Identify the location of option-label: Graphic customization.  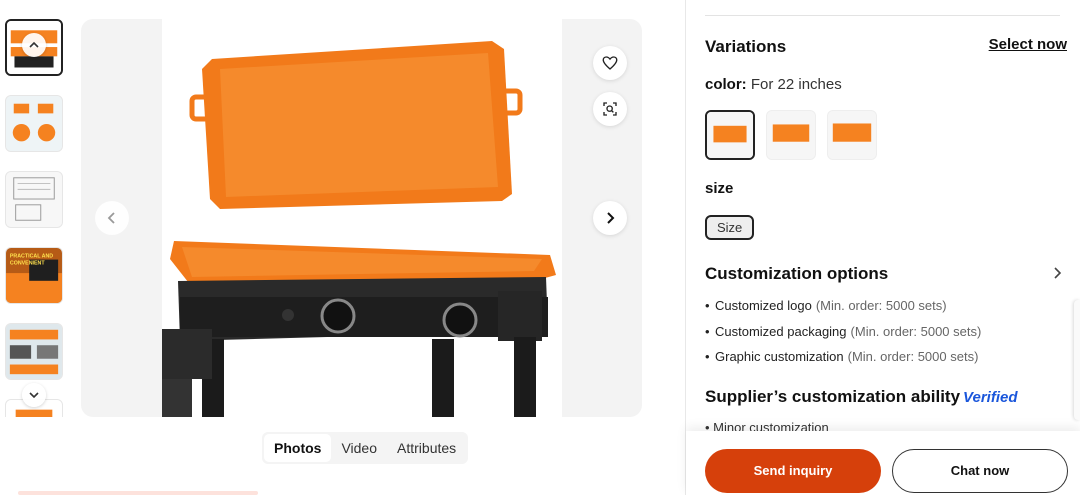
(779, 356).